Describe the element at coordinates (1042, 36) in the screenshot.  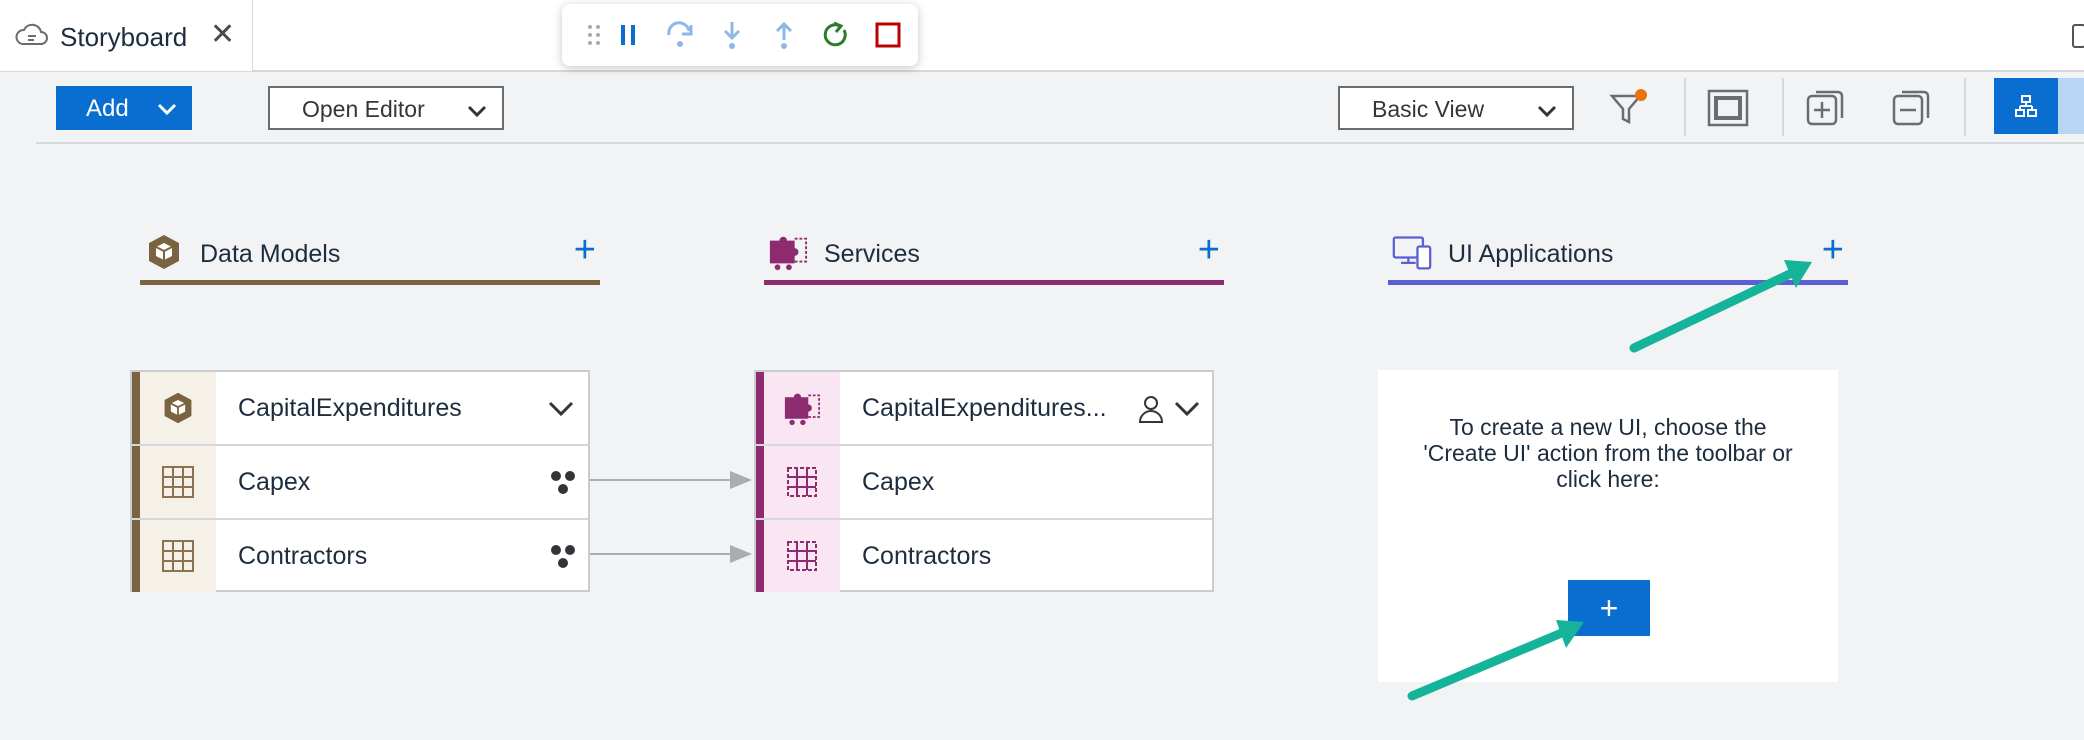
I see `tab-bar: Storyboard ✕` at that location.